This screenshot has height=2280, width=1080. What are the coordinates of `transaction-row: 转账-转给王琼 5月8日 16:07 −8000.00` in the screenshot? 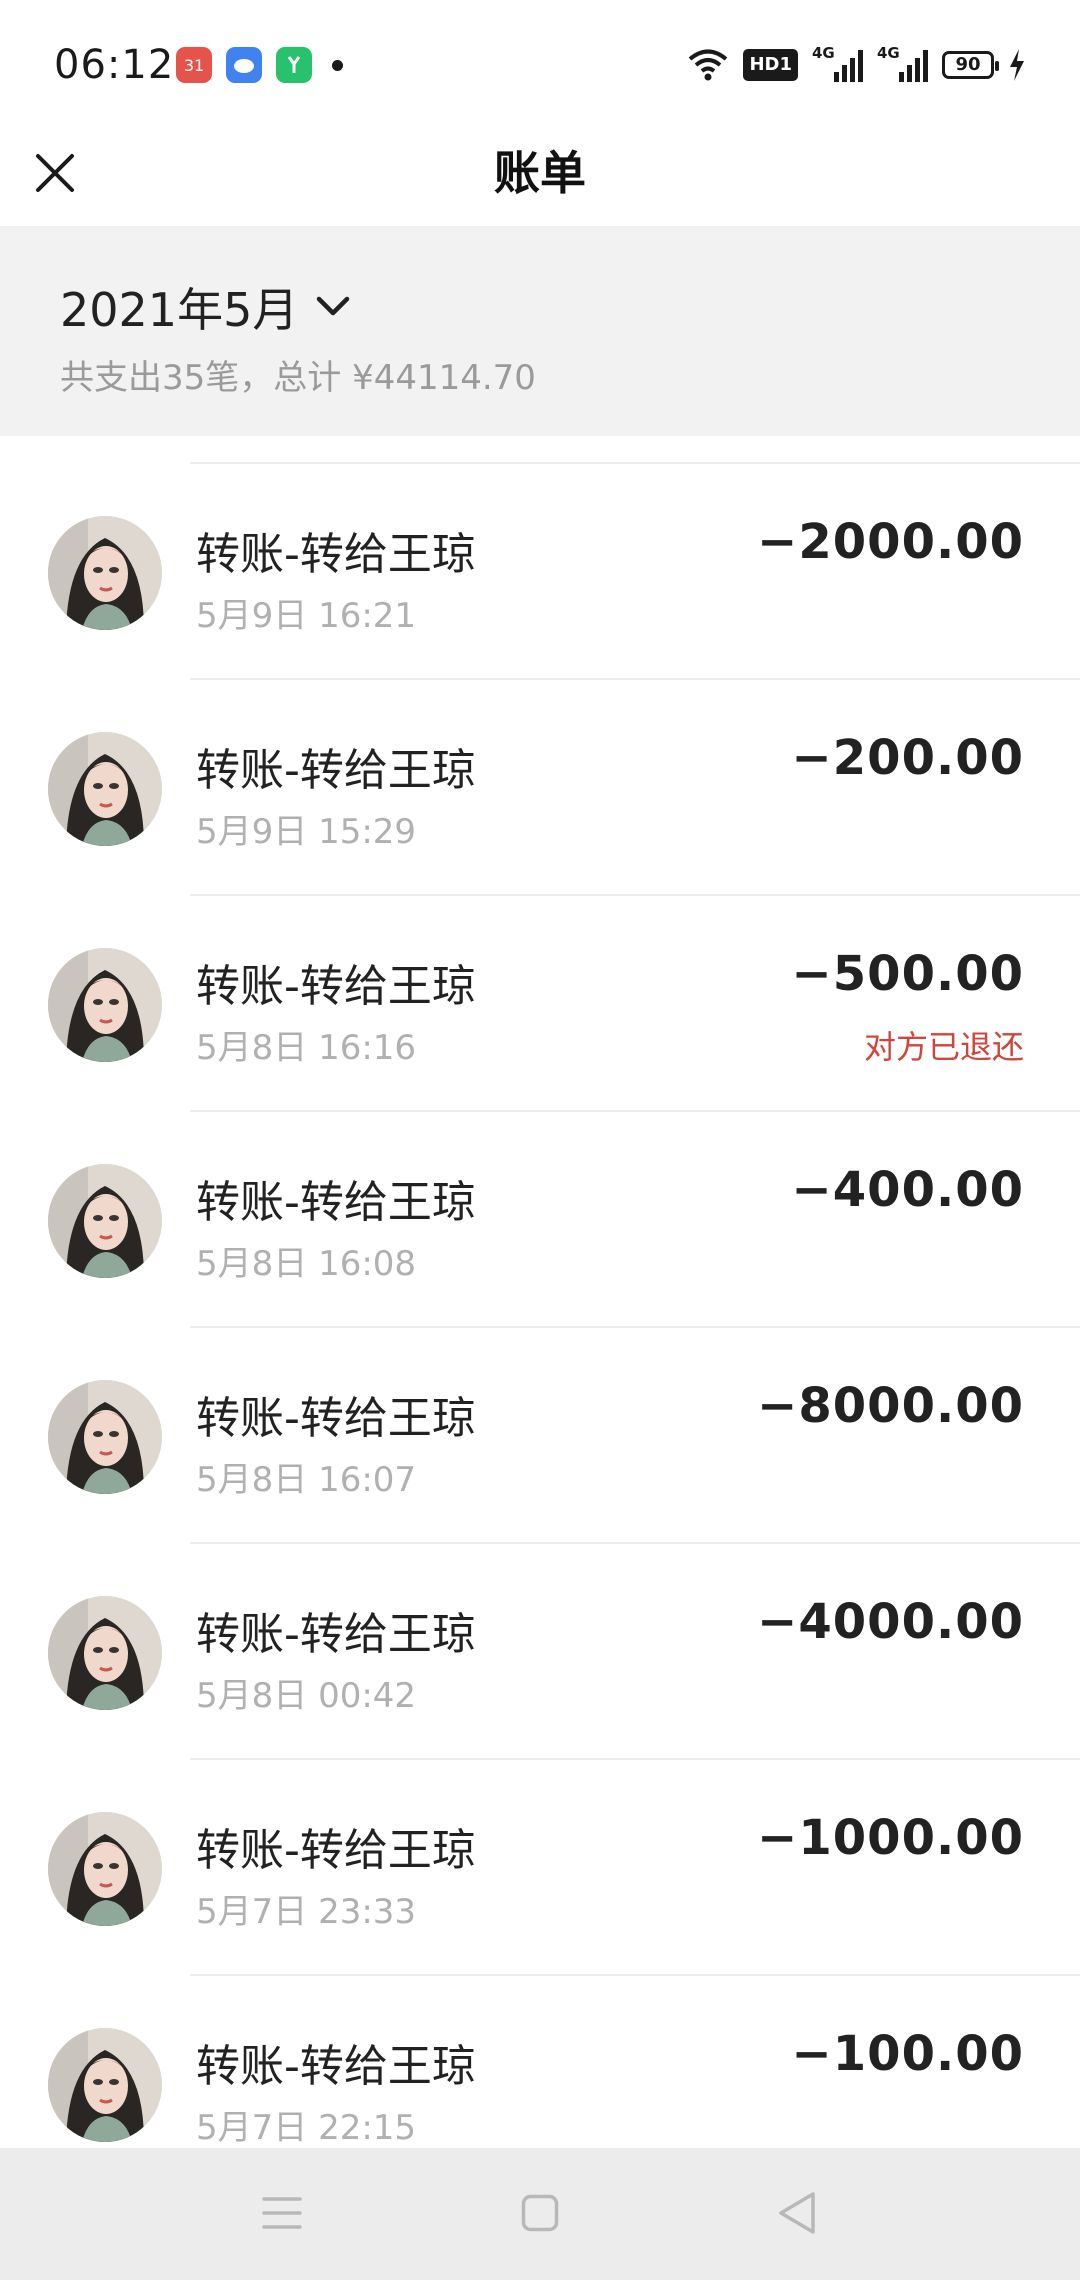 It's located at (540, 1436).